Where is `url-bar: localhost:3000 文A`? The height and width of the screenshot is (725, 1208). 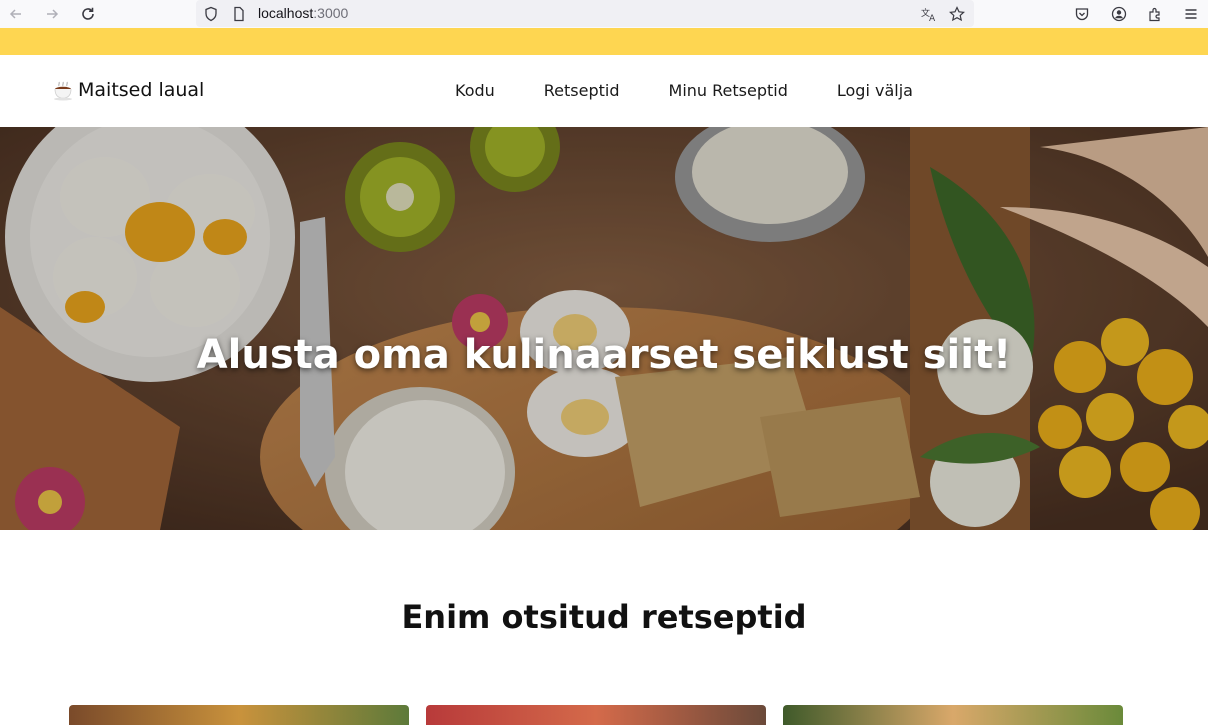
url-bar: localhost:3000 文A is located at coordinates (585, 13).